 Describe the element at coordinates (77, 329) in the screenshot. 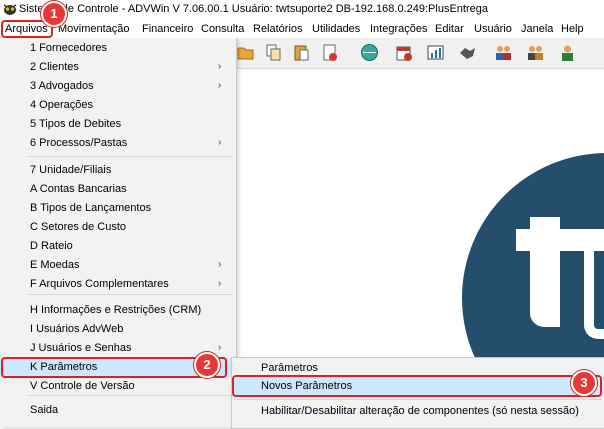

I see `menu-item-label: I Usuários AdvWeb` at that location.